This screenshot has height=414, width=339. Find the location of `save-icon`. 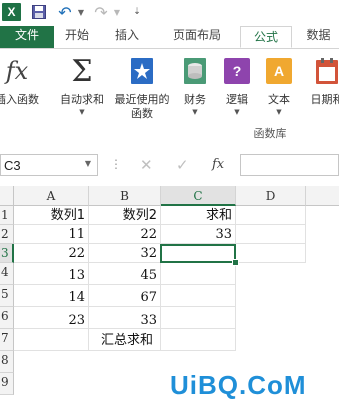

save-icon is located at coordinates (39, 12).